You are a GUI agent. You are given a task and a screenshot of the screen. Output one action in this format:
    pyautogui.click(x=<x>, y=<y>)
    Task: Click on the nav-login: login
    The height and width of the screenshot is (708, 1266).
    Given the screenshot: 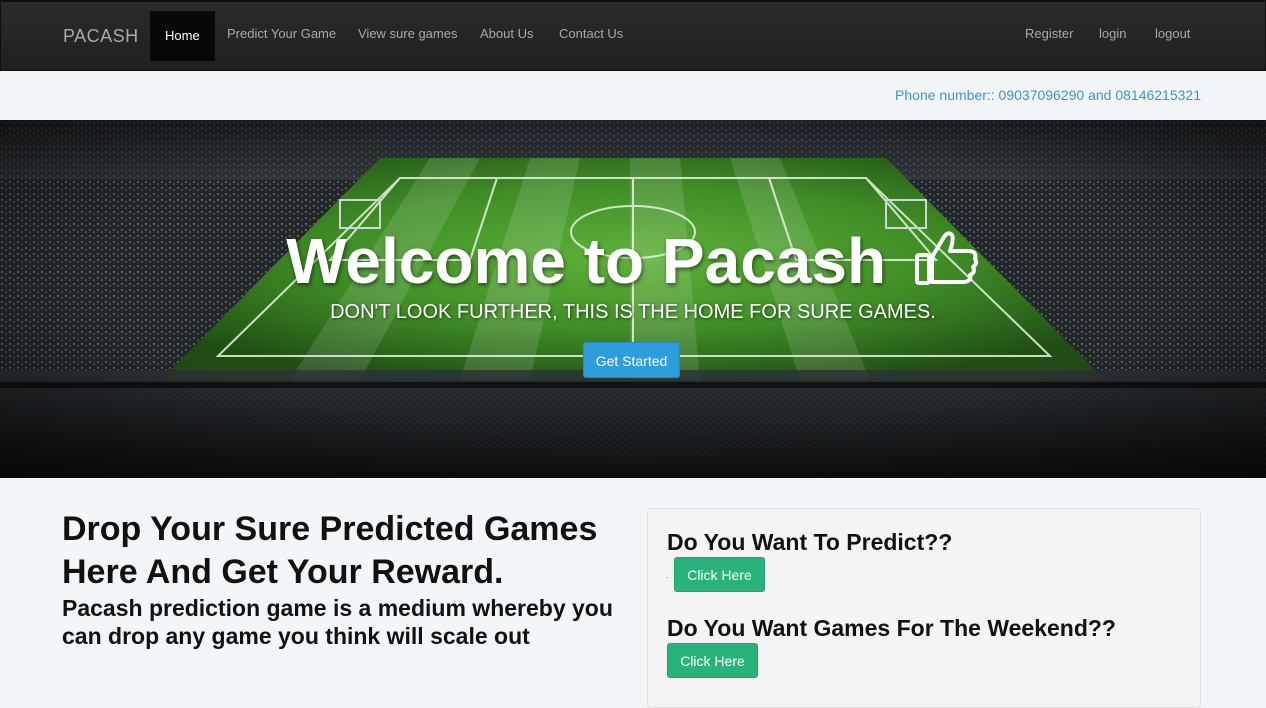 What is the action you would take?
    pyautogui.click(x=1112, y=33)
    